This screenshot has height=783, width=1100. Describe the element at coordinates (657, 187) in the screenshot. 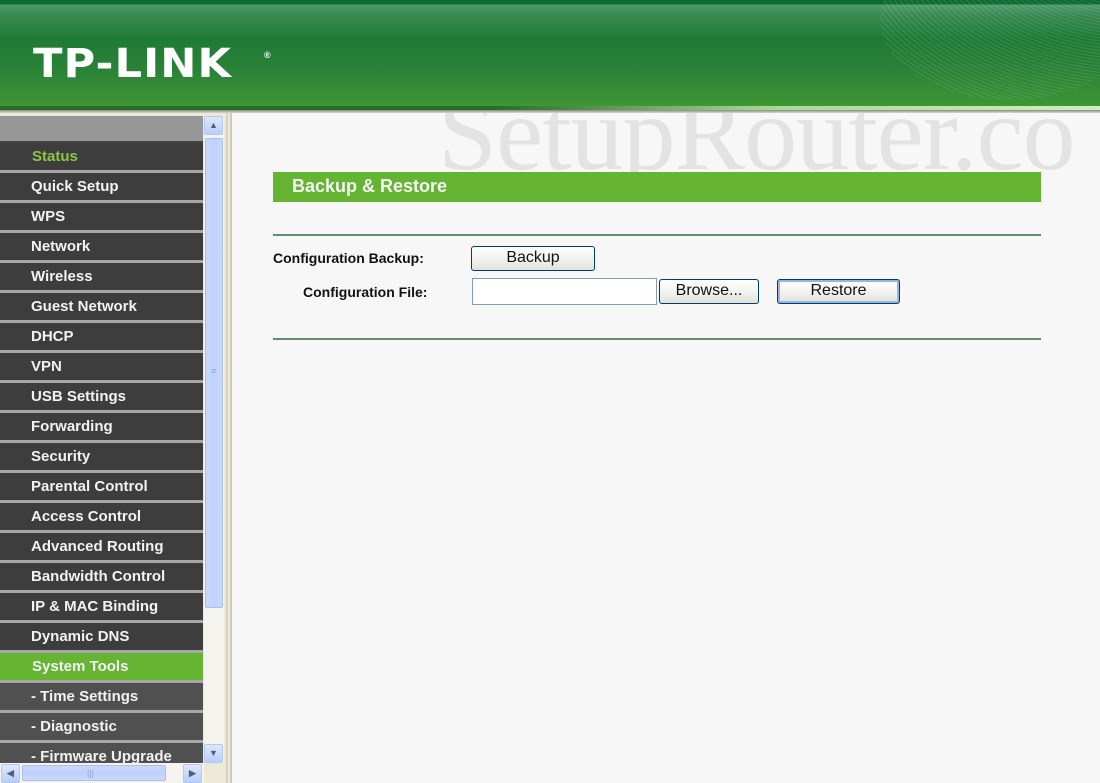

I see `page-title: Backup & Restore` at that location.